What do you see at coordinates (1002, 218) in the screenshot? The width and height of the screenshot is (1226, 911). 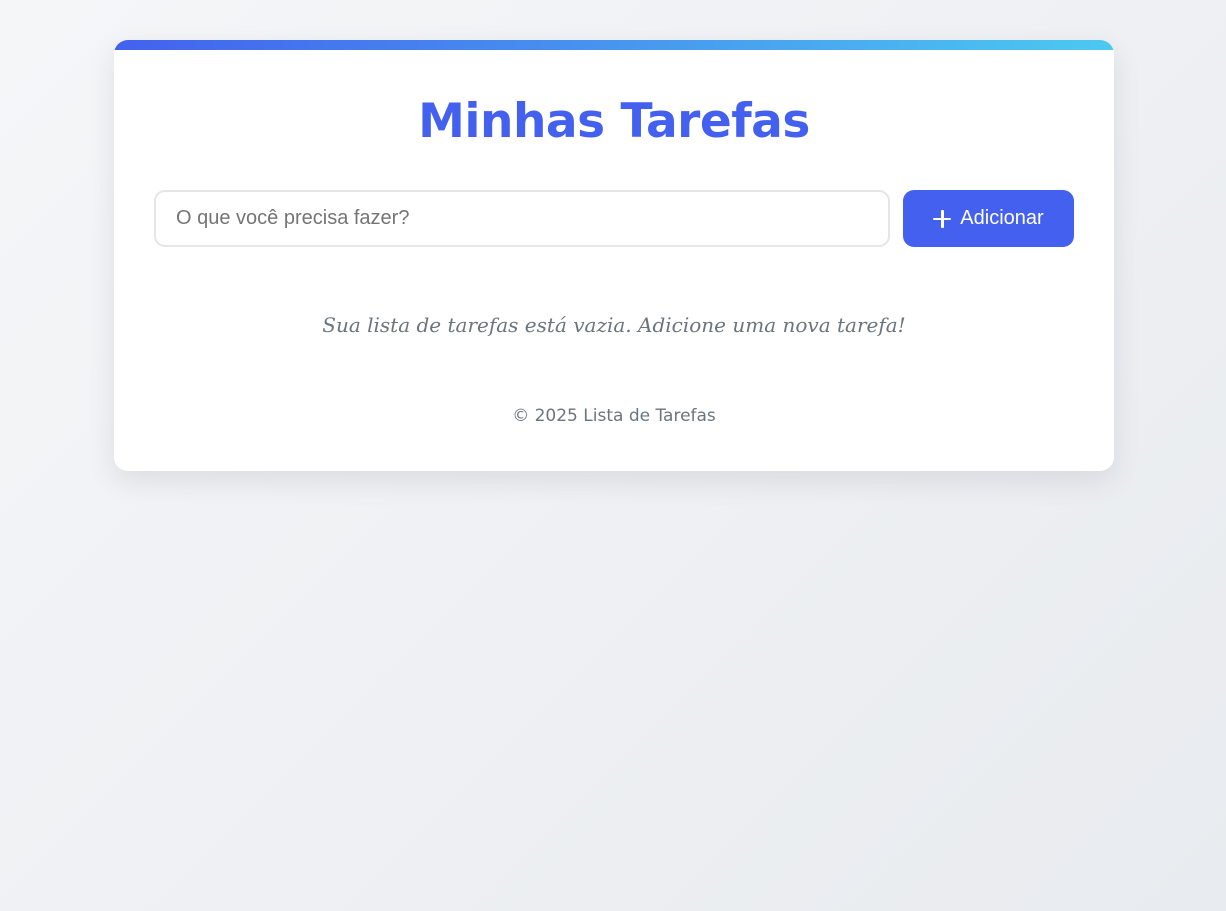 I see `add-button-label: Adicionar` at bounding box center [1002, 218].